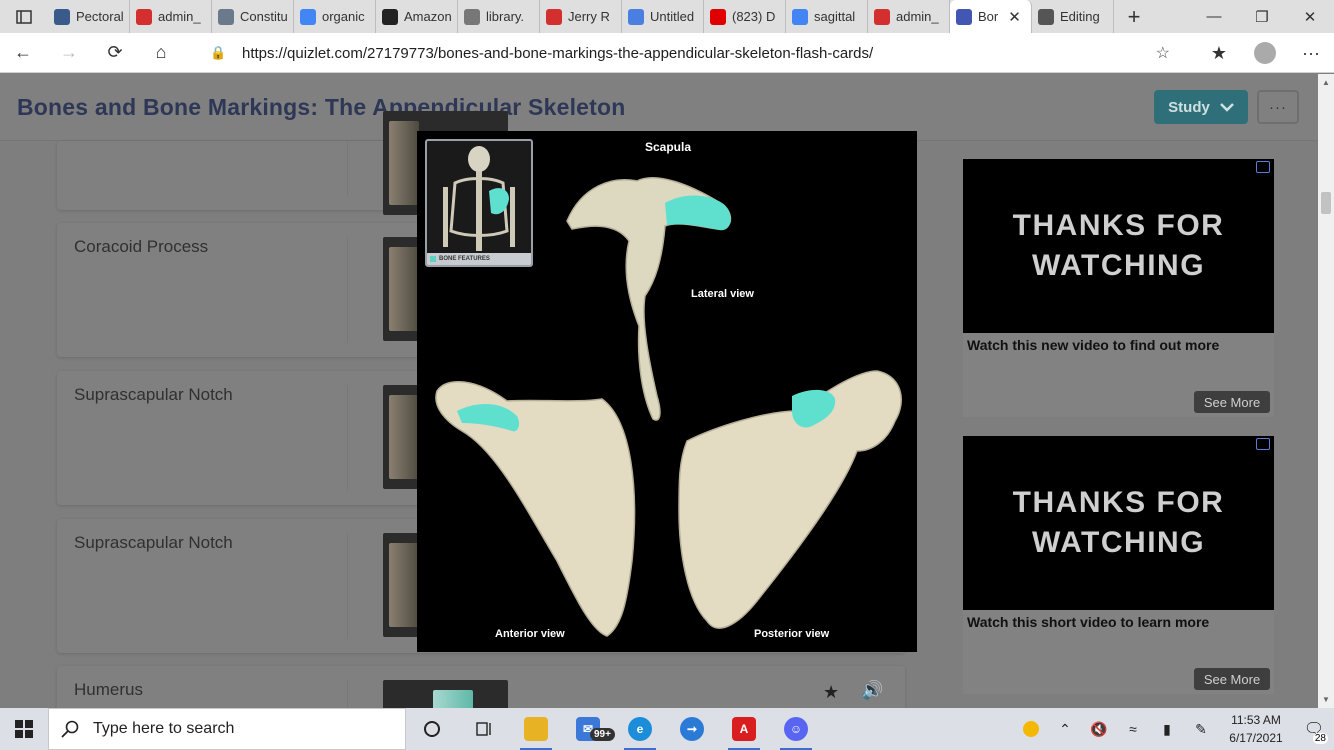 The height and width of the screenshot is (750, 1334). Describe the element at coordinates (588, 729) in the screenshot. I see `mail-button: ✉ 99+` at that location.